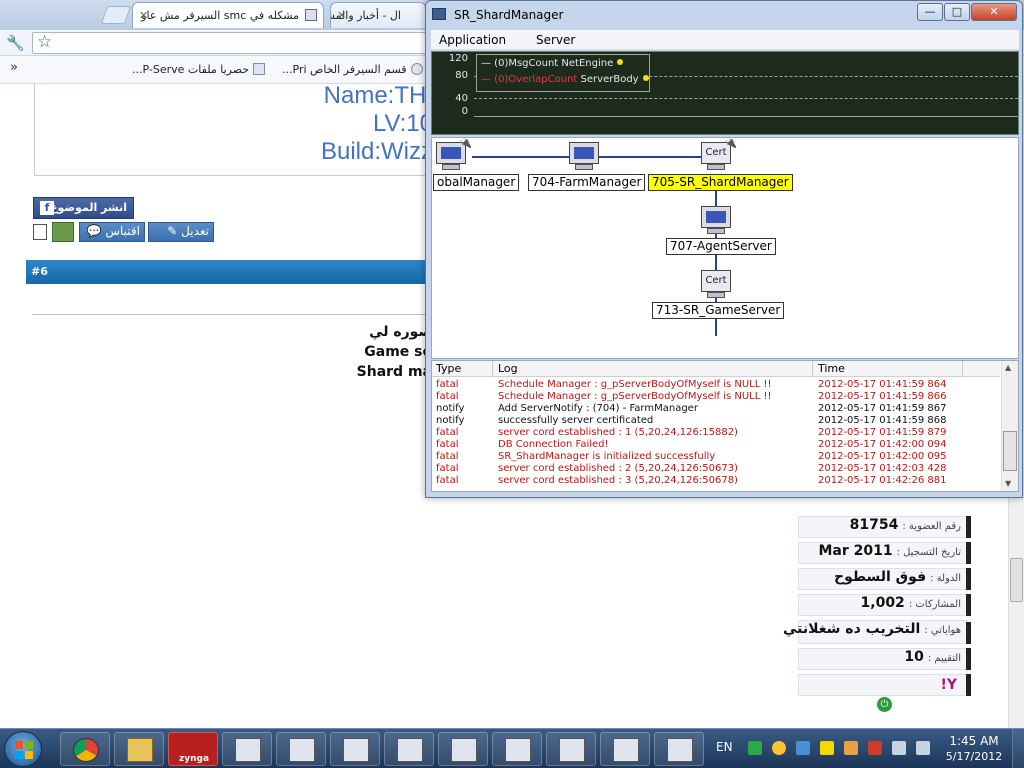 This screenshot has width=1024, height=768. What do you see at coordinates (311, 15) in the screenshot?
I see `page-icon` at bounding box center [311, 15].